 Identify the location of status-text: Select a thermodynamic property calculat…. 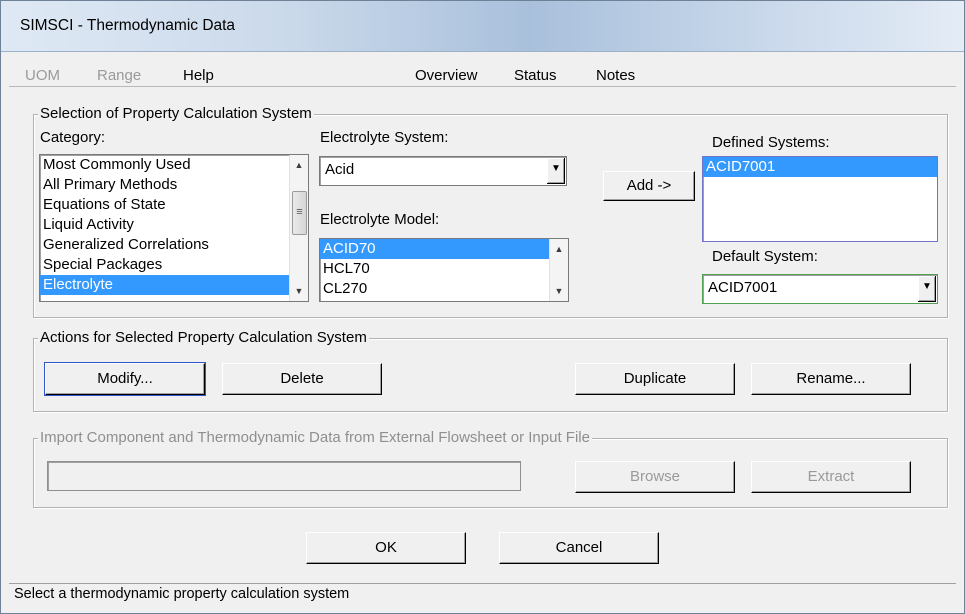
(182, 594).